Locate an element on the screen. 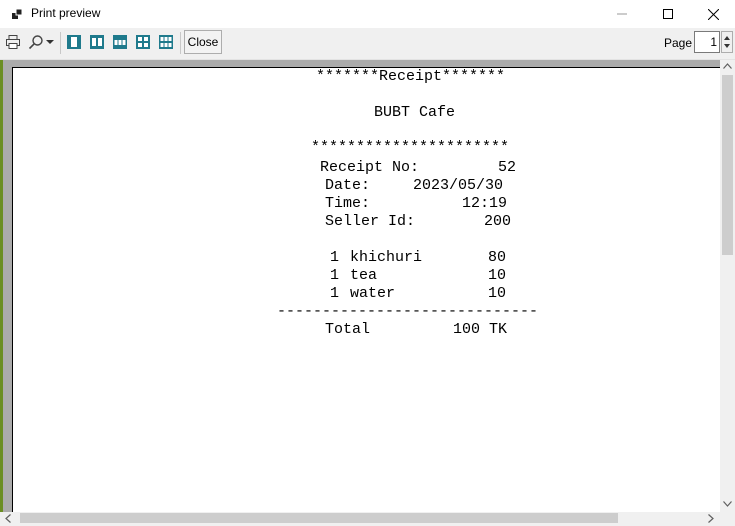 Image resolution: width=735 pixels, height=526 pixels. total-value: 100 TK is located at coordinates (480, 329).